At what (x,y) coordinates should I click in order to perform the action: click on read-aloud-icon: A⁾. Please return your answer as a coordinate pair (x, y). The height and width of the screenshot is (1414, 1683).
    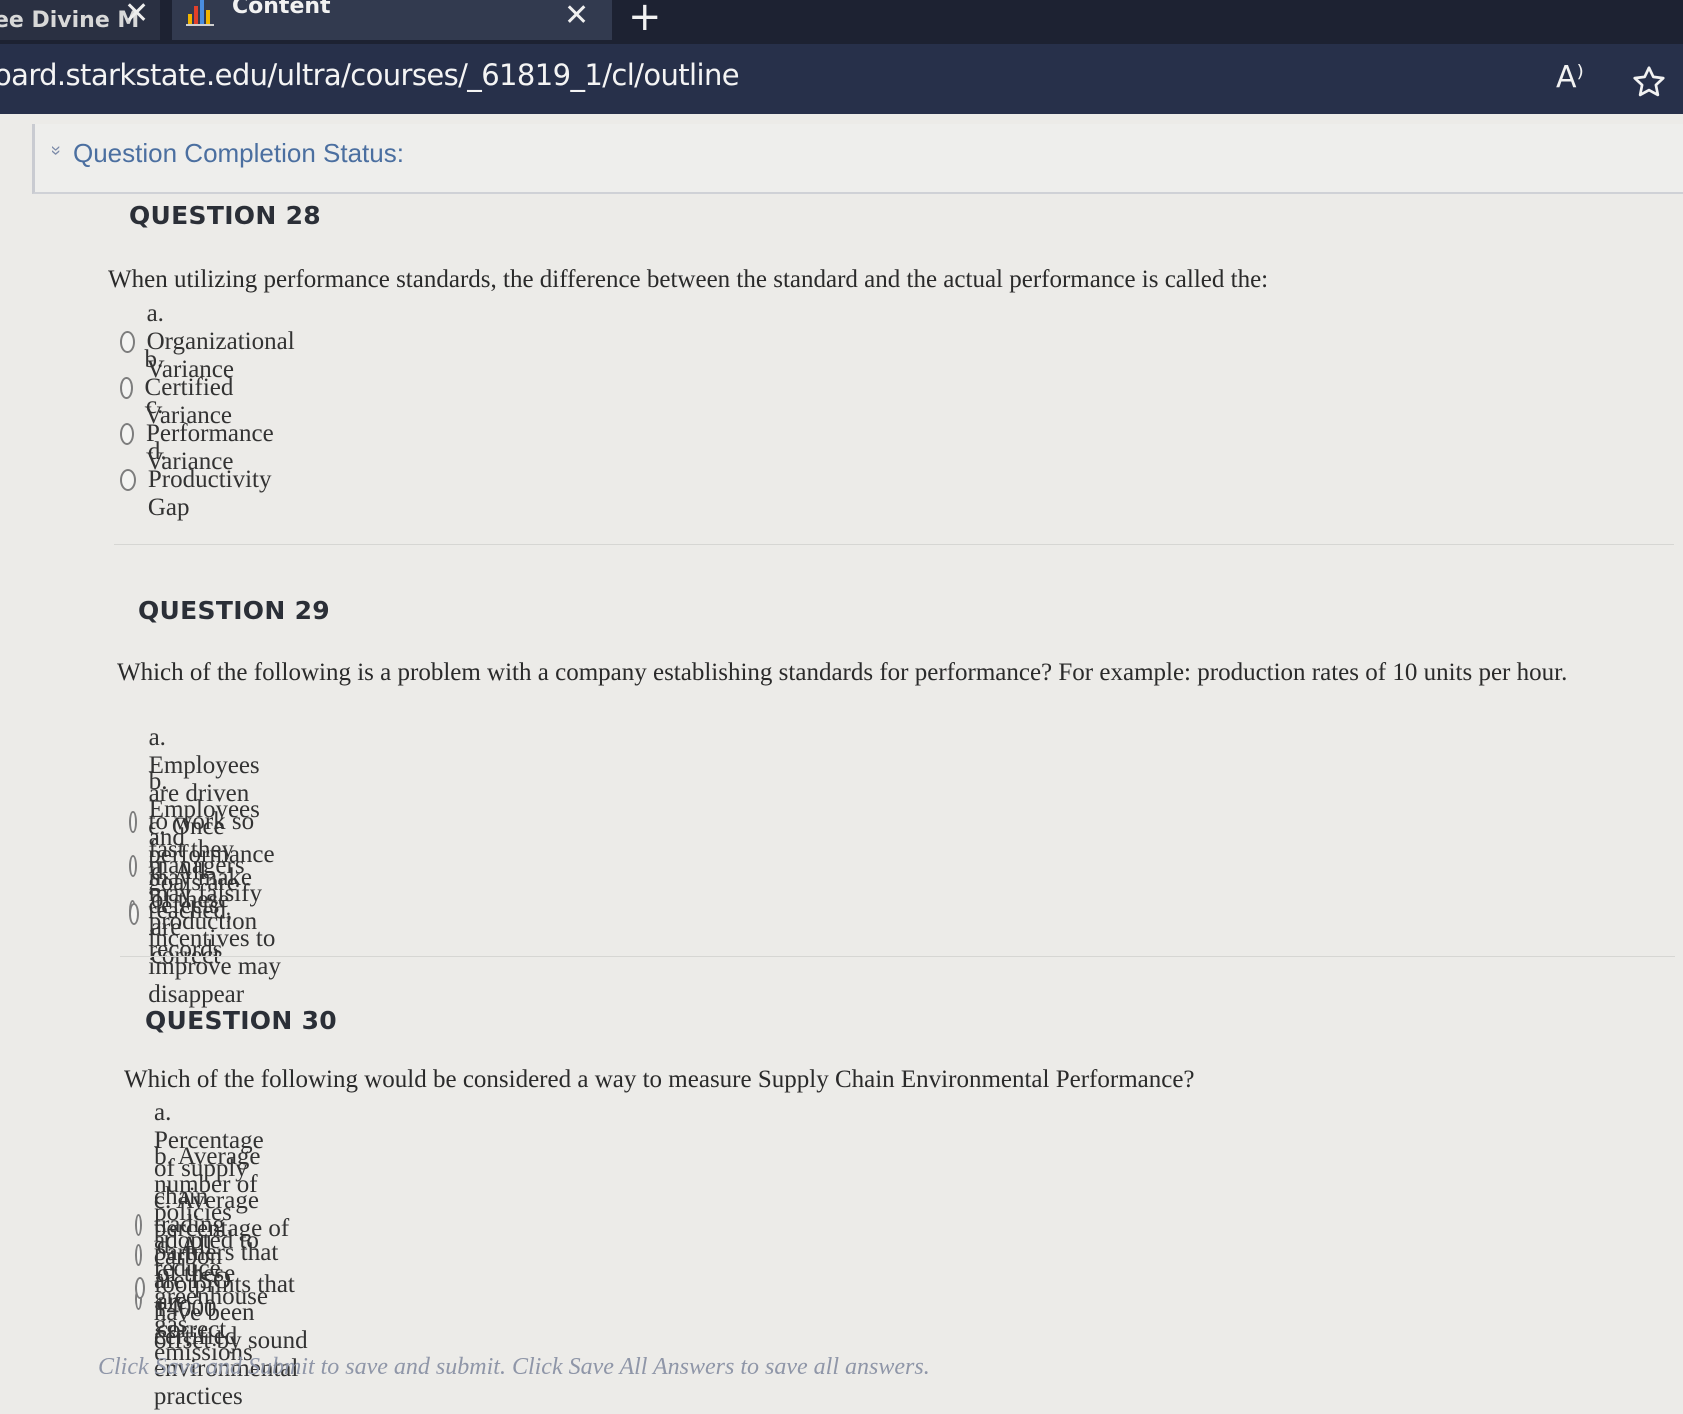
    Looking at the image, I should click on (1570, 77).